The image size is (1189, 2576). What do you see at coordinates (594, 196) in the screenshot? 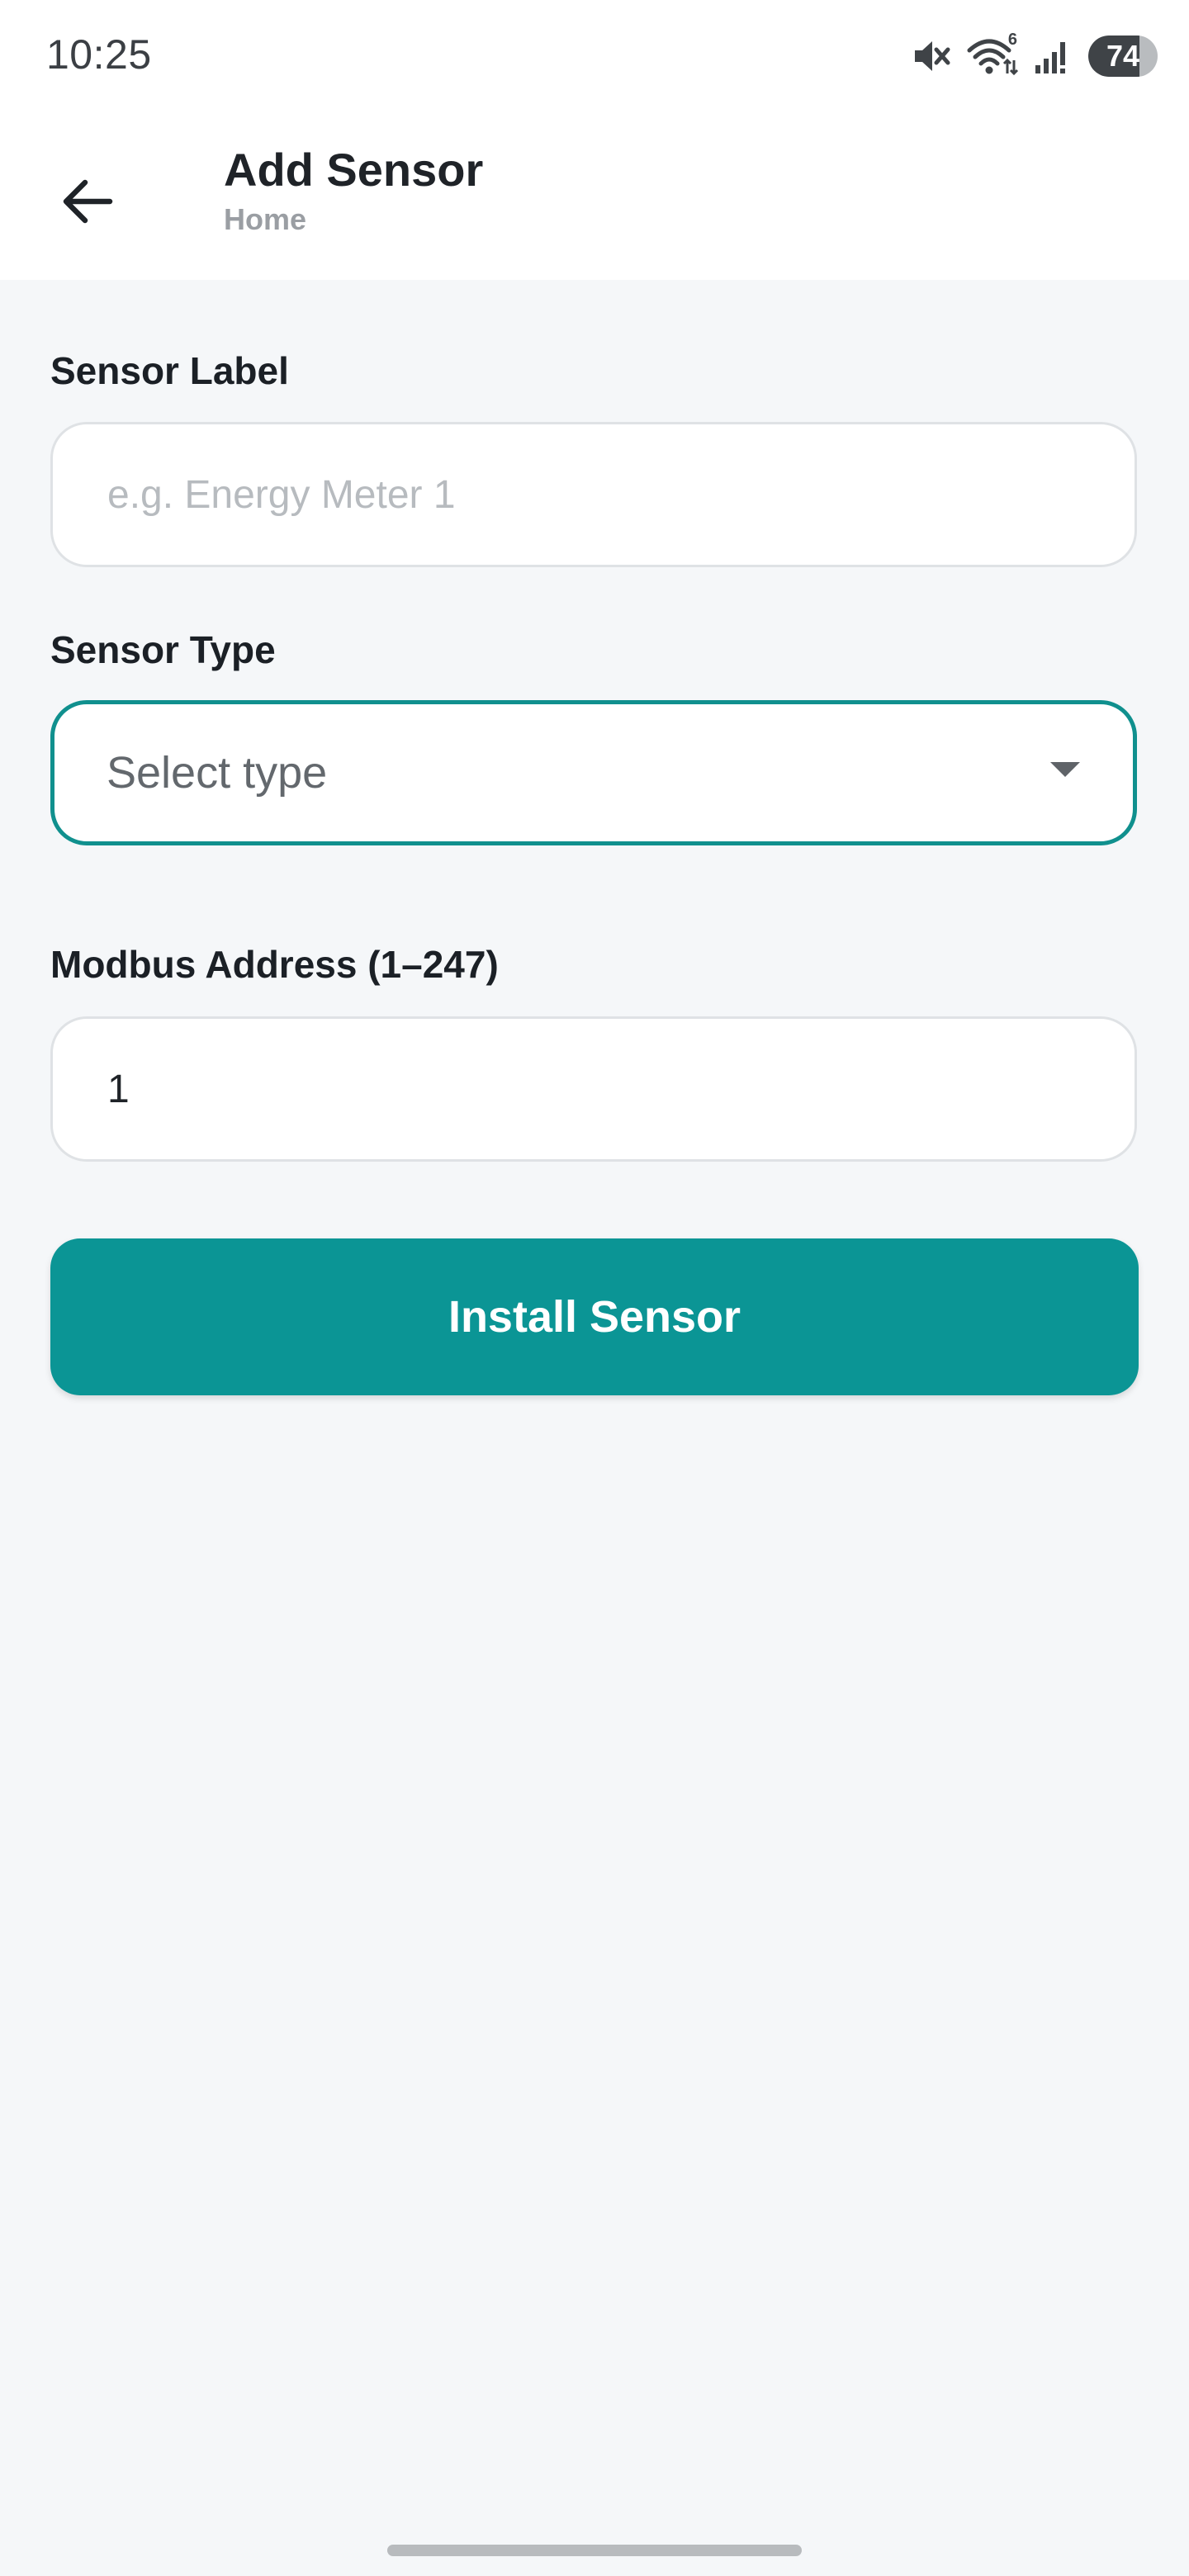
I see `app-bar: Add Sensor Home` at bounding box center [594, 196].